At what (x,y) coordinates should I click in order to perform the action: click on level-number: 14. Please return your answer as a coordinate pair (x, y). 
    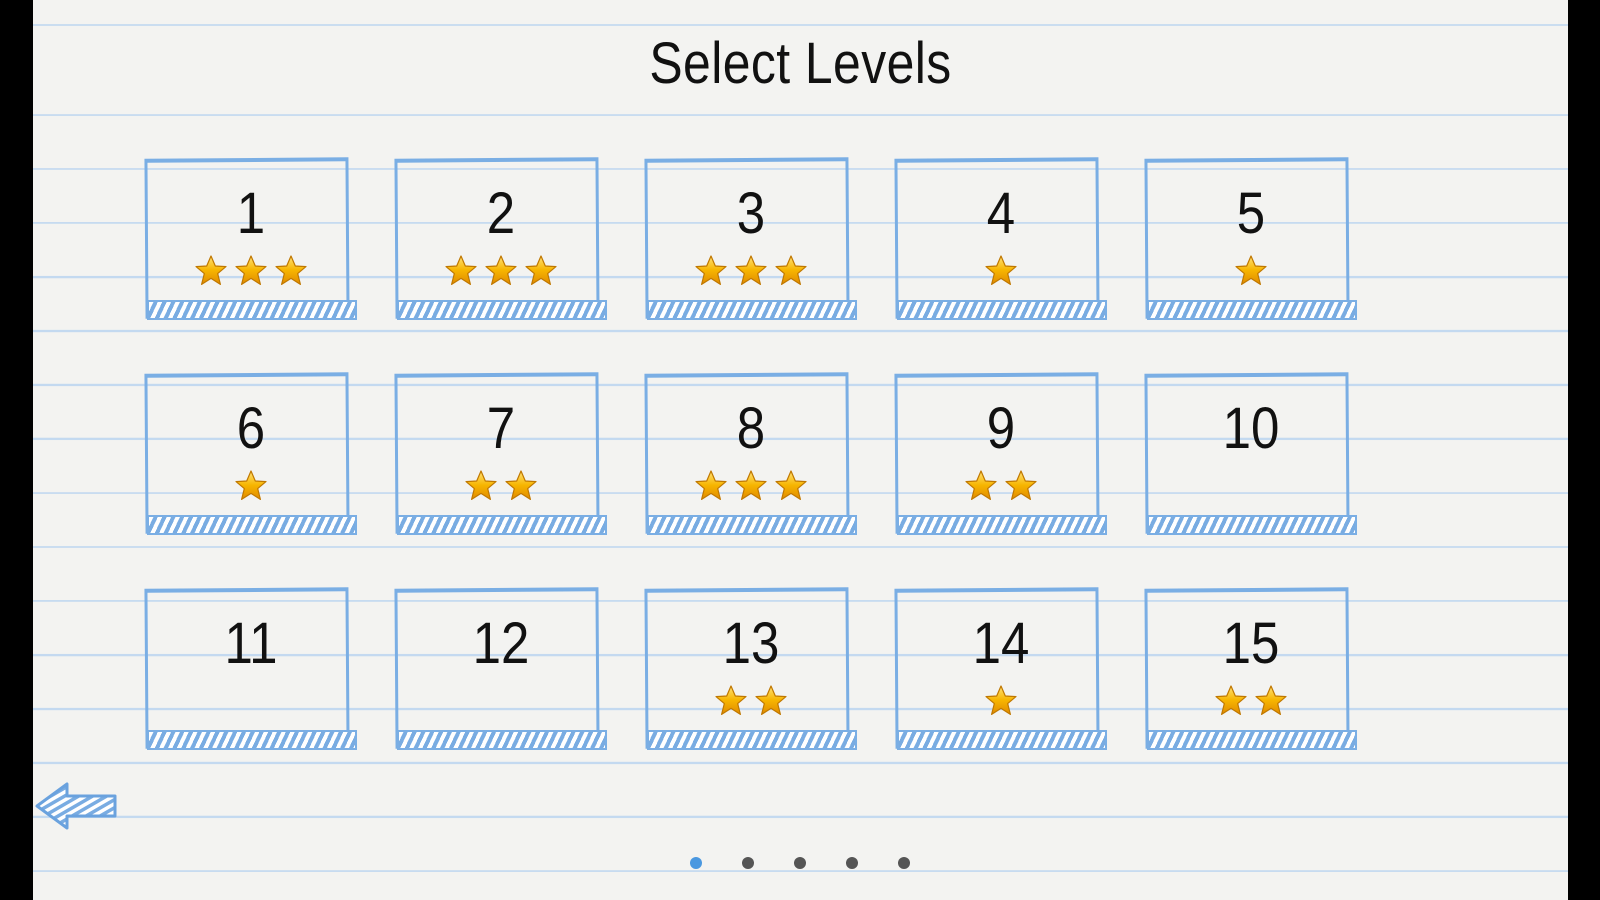
    Looking at the image, I should click on (1001, 643).